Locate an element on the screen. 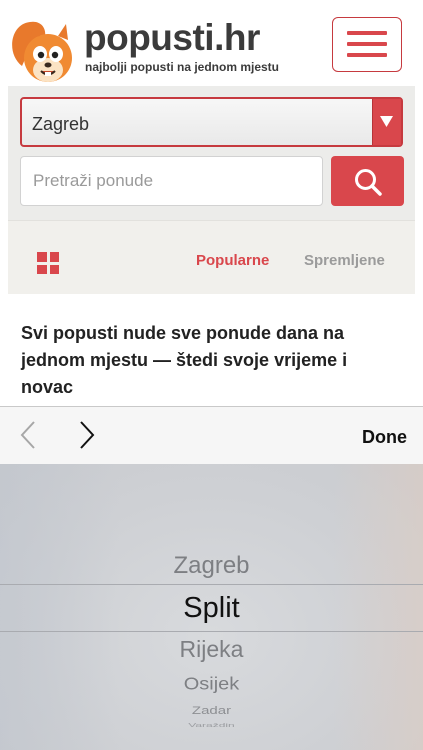  picker-option: Zagreb is located at coordinates (211, 566).